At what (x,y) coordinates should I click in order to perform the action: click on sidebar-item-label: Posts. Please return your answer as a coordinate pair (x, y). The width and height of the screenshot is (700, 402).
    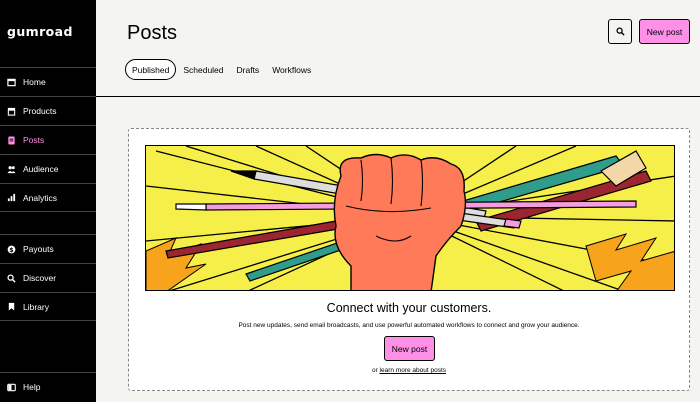
    Looking at the image, I should click on (34, 140).